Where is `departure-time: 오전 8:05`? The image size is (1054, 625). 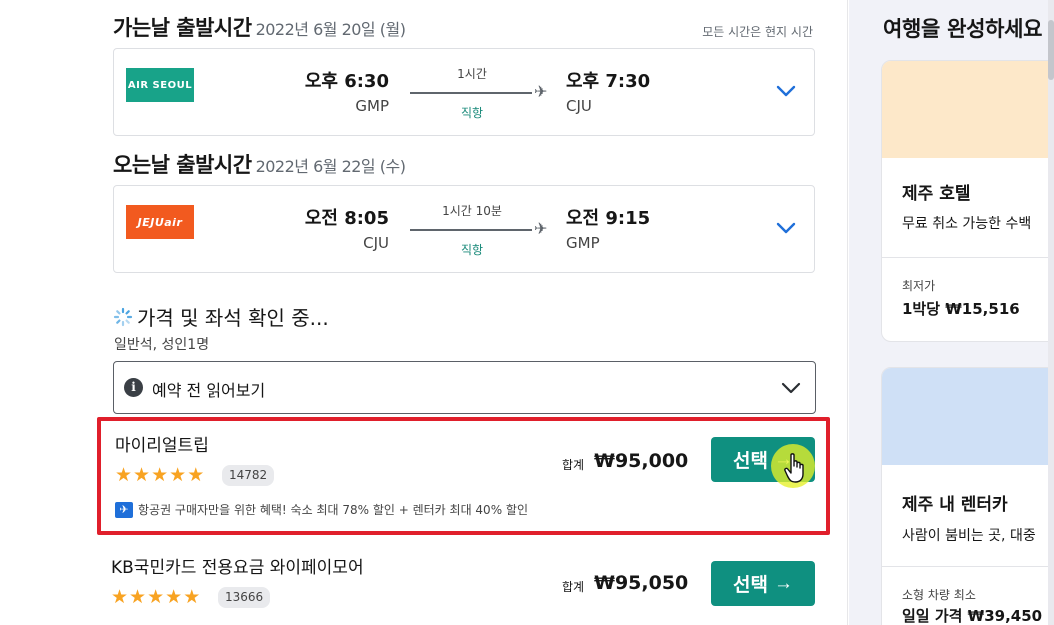
departure-time: 오전 8:05 is located at coordinates (346, 218).